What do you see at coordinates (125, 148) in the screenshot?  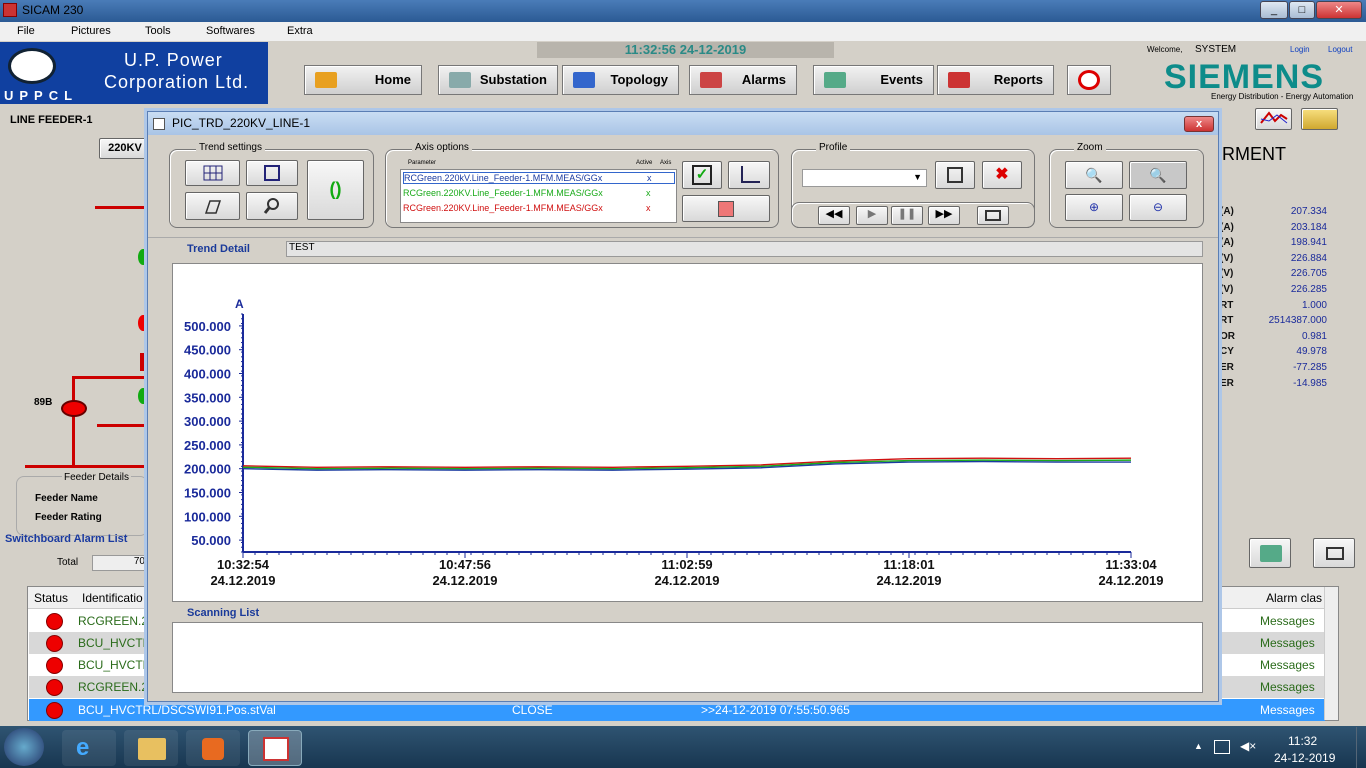 I see `bay-button: 220KV` at bounding box center [125, 148].